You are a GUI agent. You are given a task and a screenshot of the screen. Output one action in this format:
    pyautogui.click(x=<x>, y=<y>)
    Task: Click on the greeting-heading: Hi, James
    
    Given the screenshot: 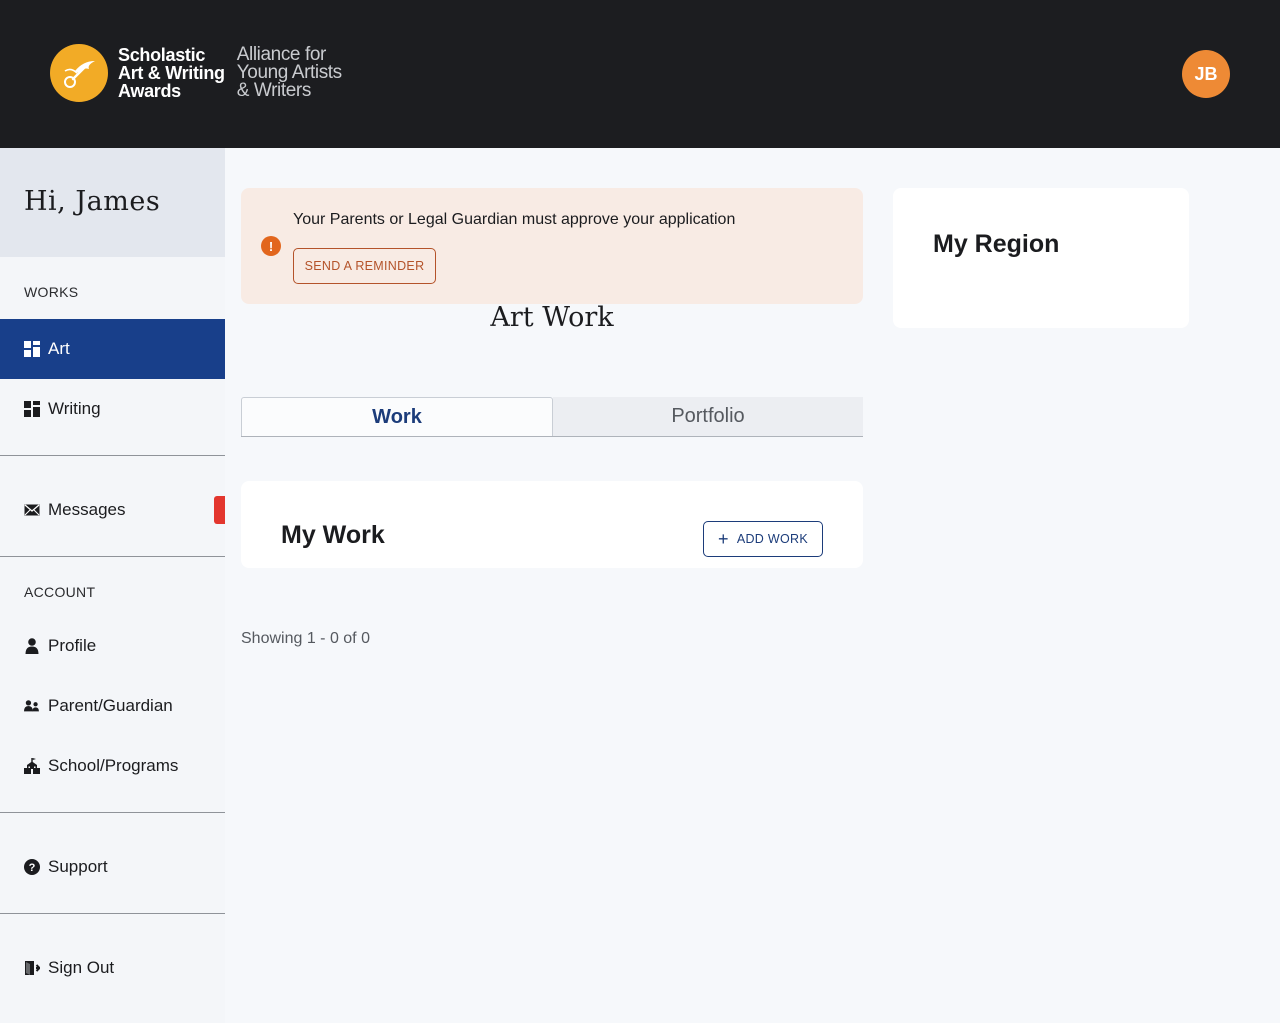 What is the action you would take?
    pyautogui.click(x=112, y=202)
    